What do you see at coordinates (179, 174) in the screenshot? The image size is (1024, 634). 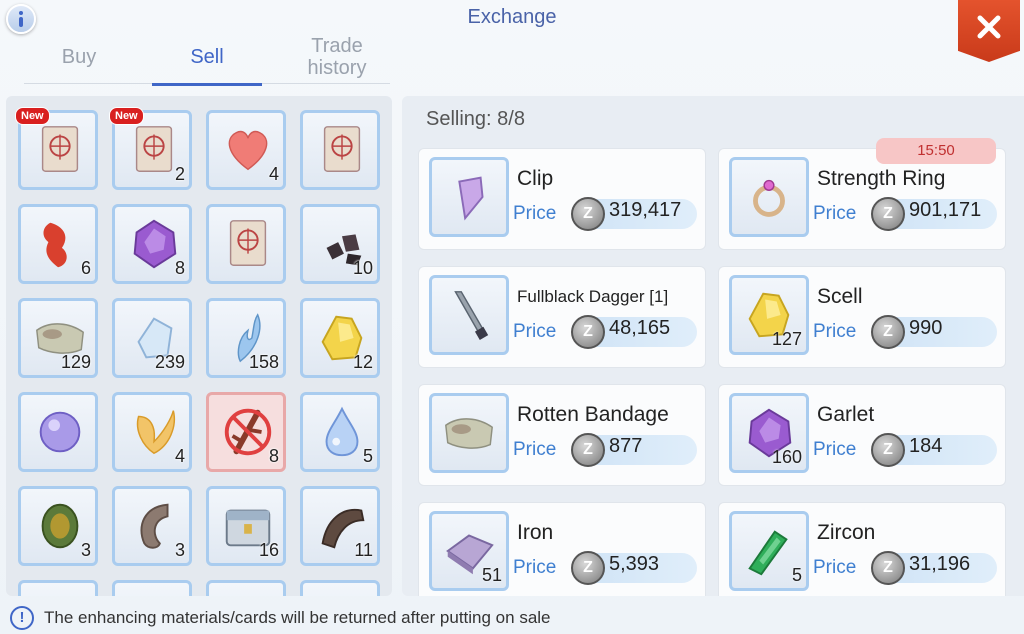 I see `item-count: 2` at bounding box center [179, 174].